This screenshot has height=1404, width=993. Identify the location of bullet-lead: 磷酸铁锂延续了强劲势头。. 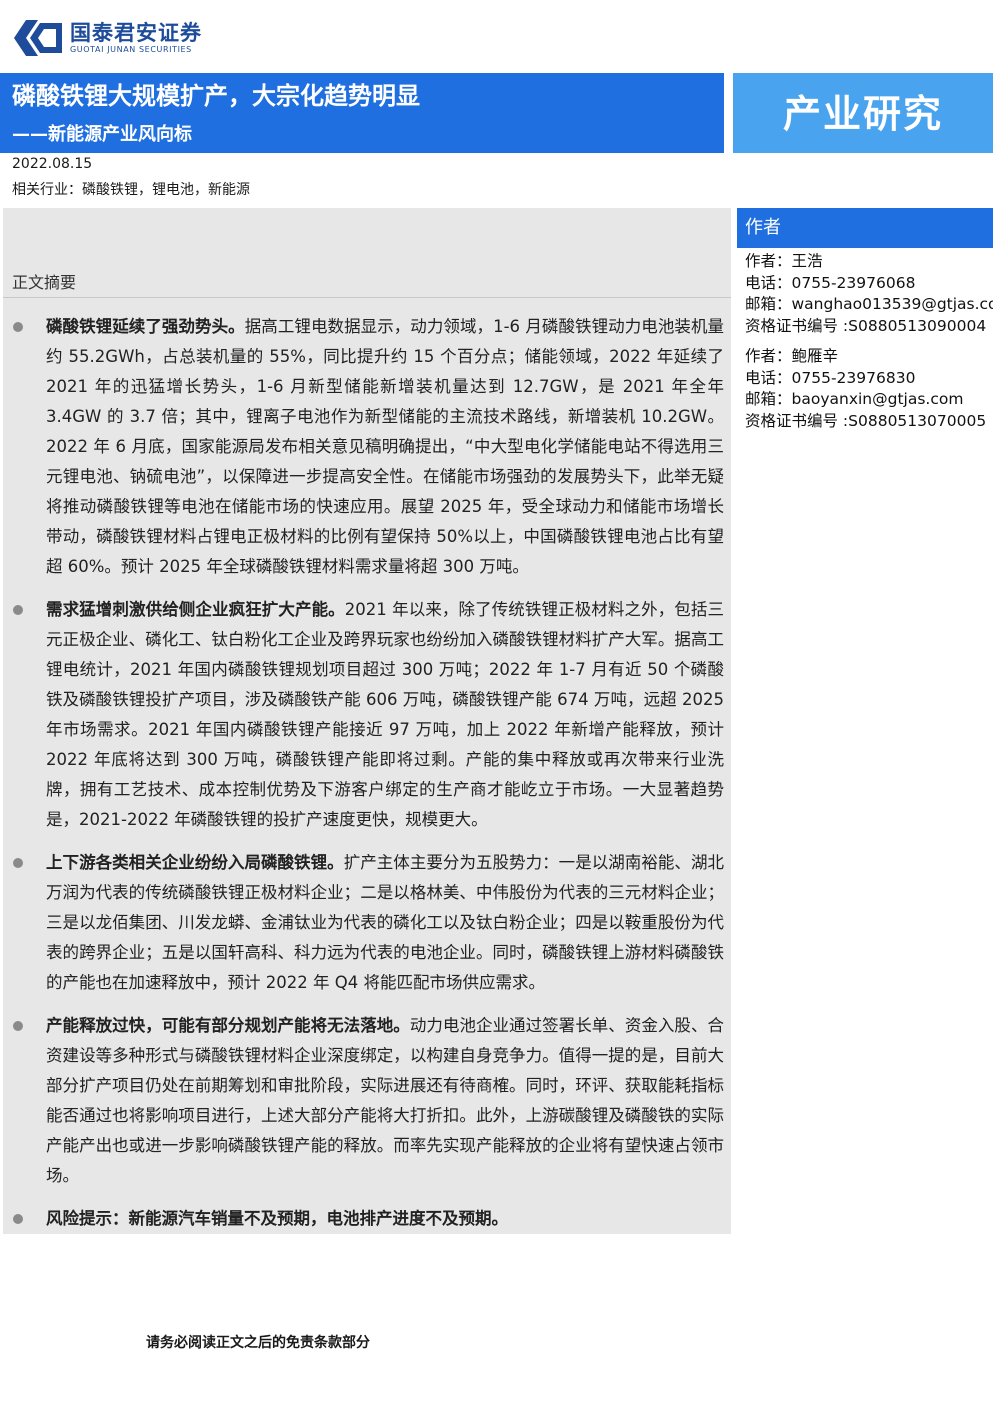
(145, 326).